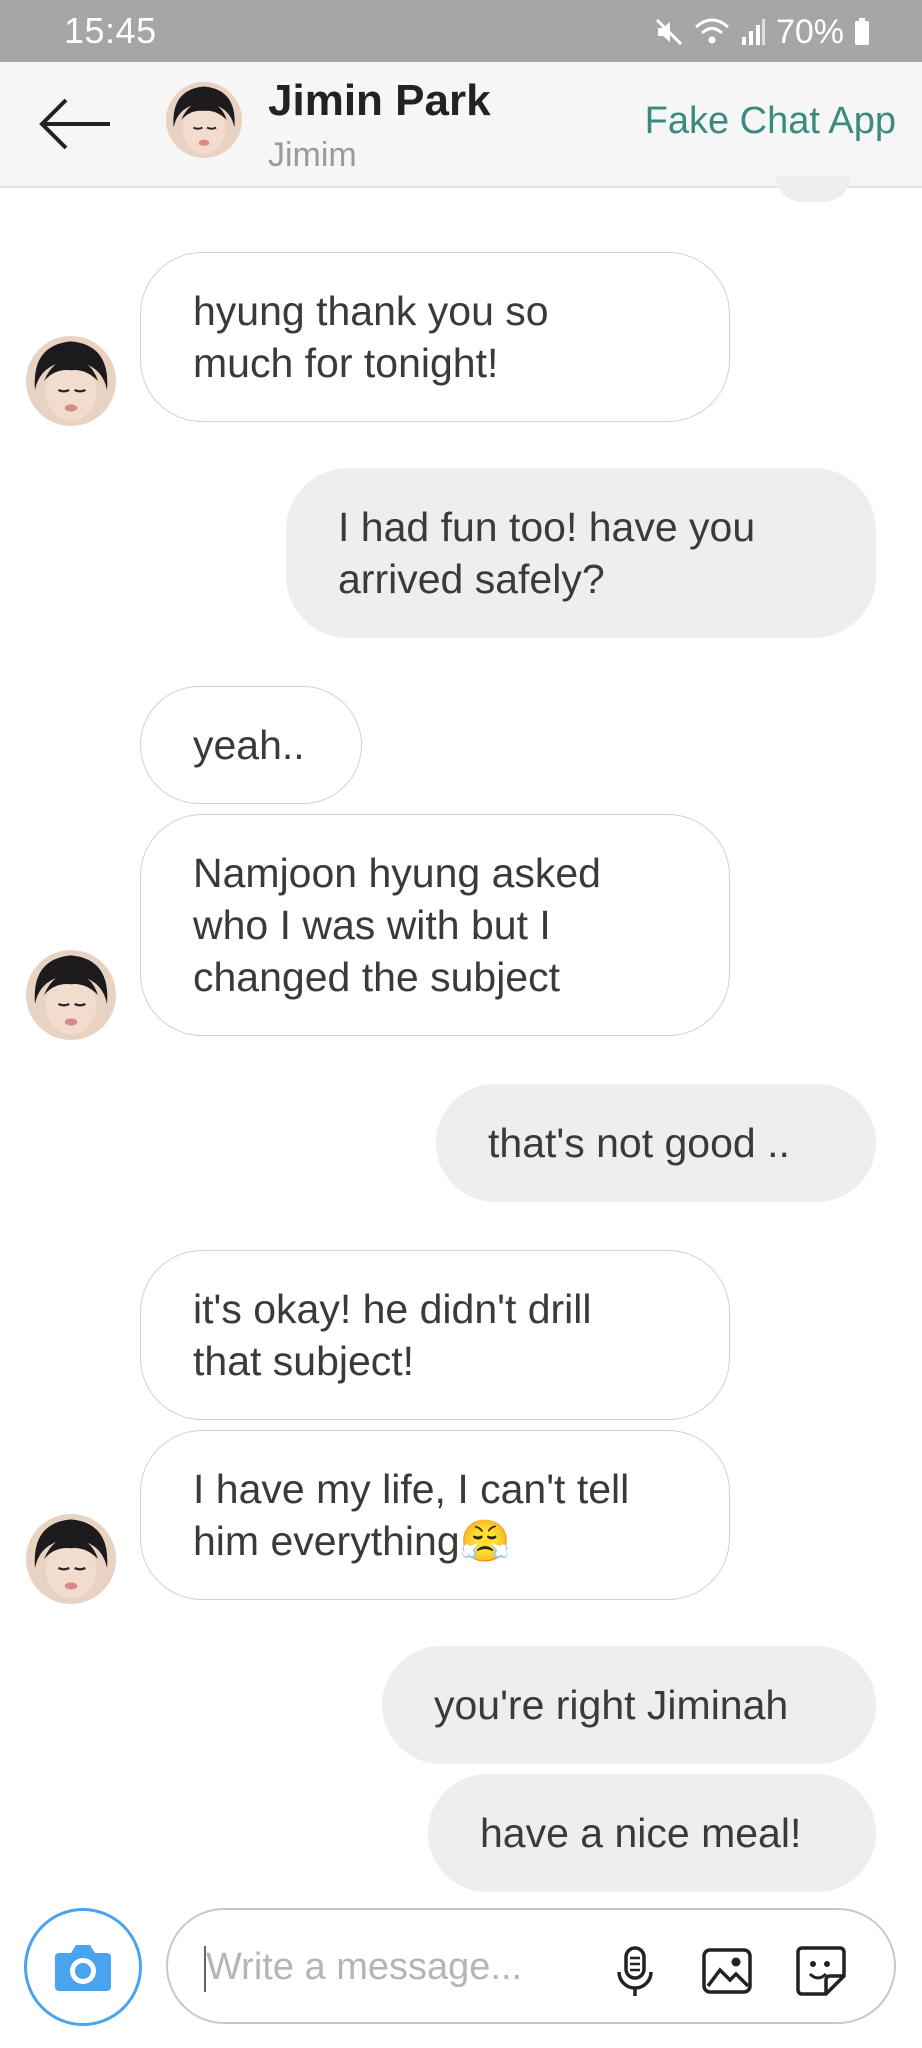  What do you see at coordinates (809, 31) in the screenshot?
I see `battery-percent: 70%` at bounding box center [809, 31].